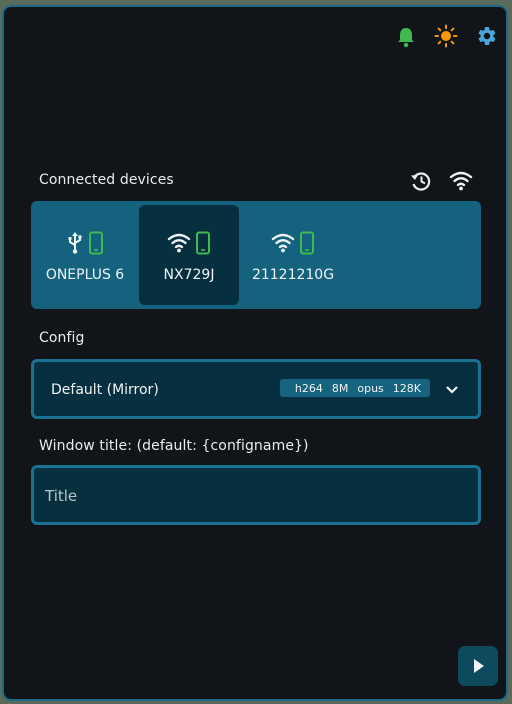  I want to click on start-button, so click(478, 666).